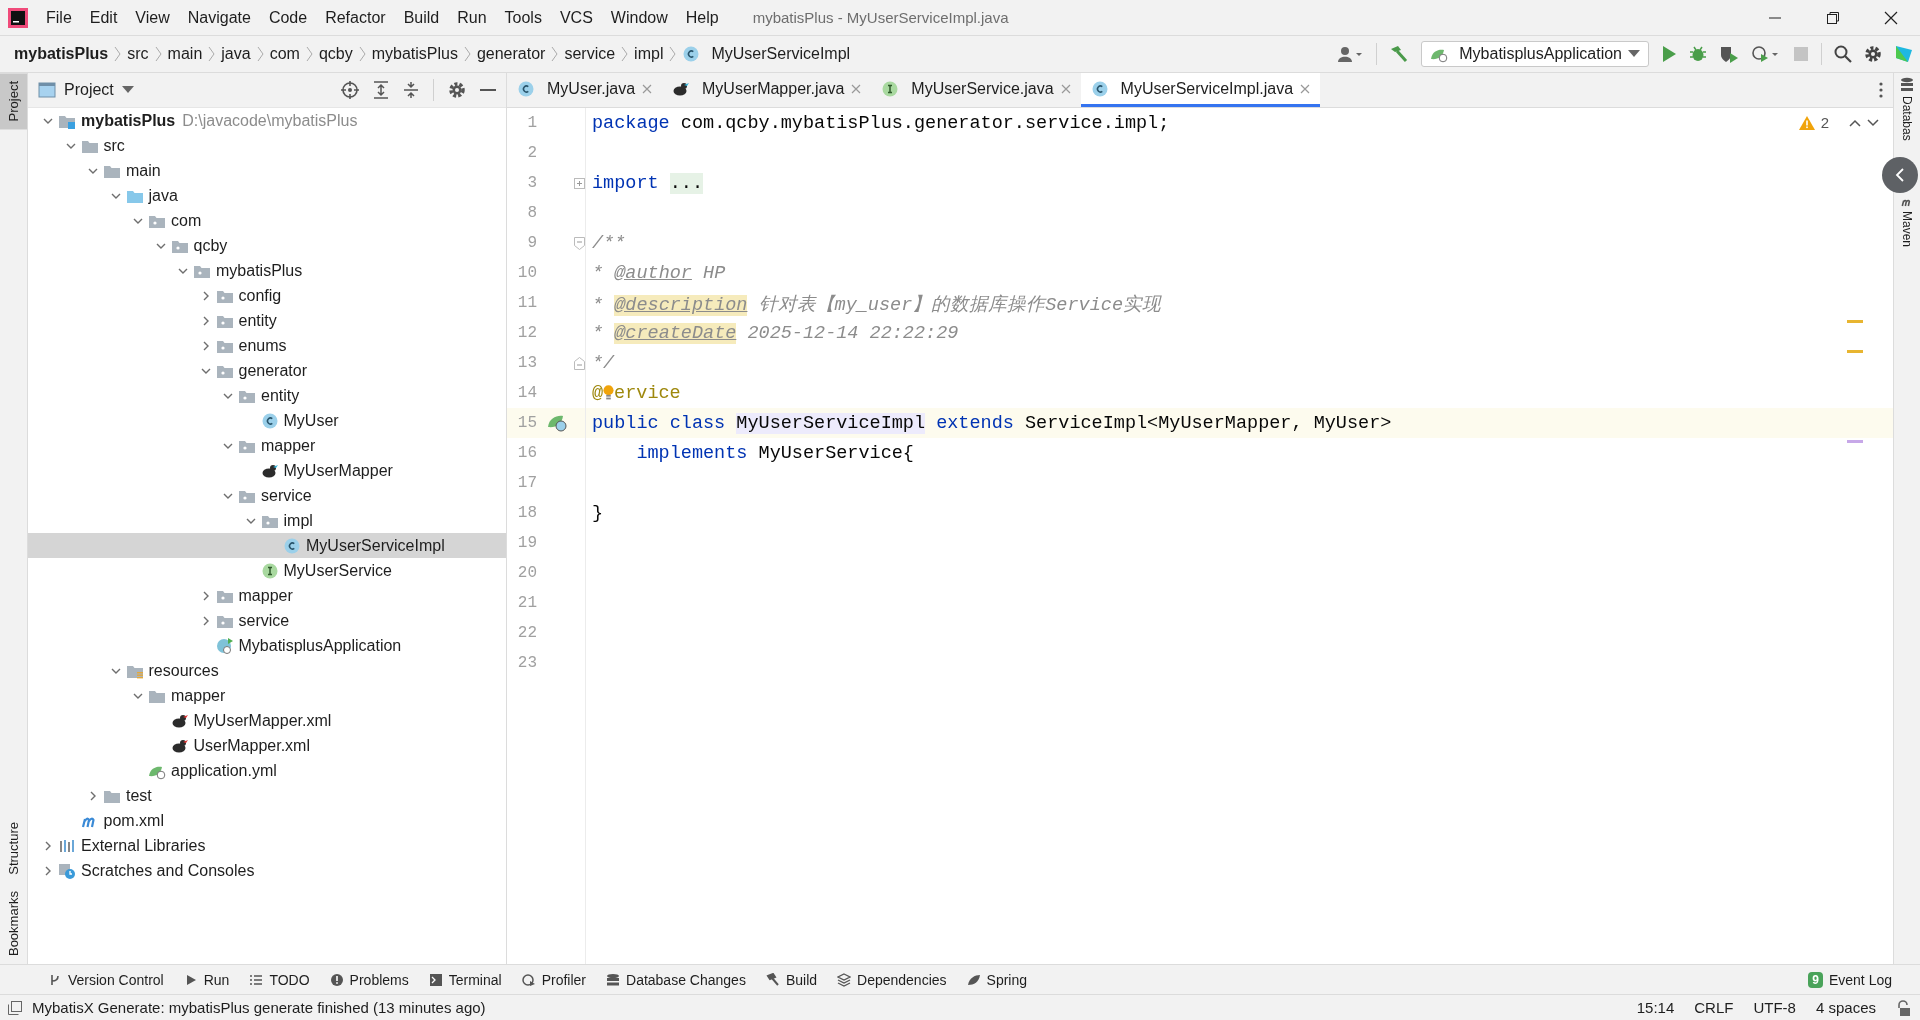 This screenshot has height=1020, width=1920. What do you see at coordinates (267, 645) in the screenshot?
I see `tree-item: MybatisplusApplication` at bounding box center [267, 645].